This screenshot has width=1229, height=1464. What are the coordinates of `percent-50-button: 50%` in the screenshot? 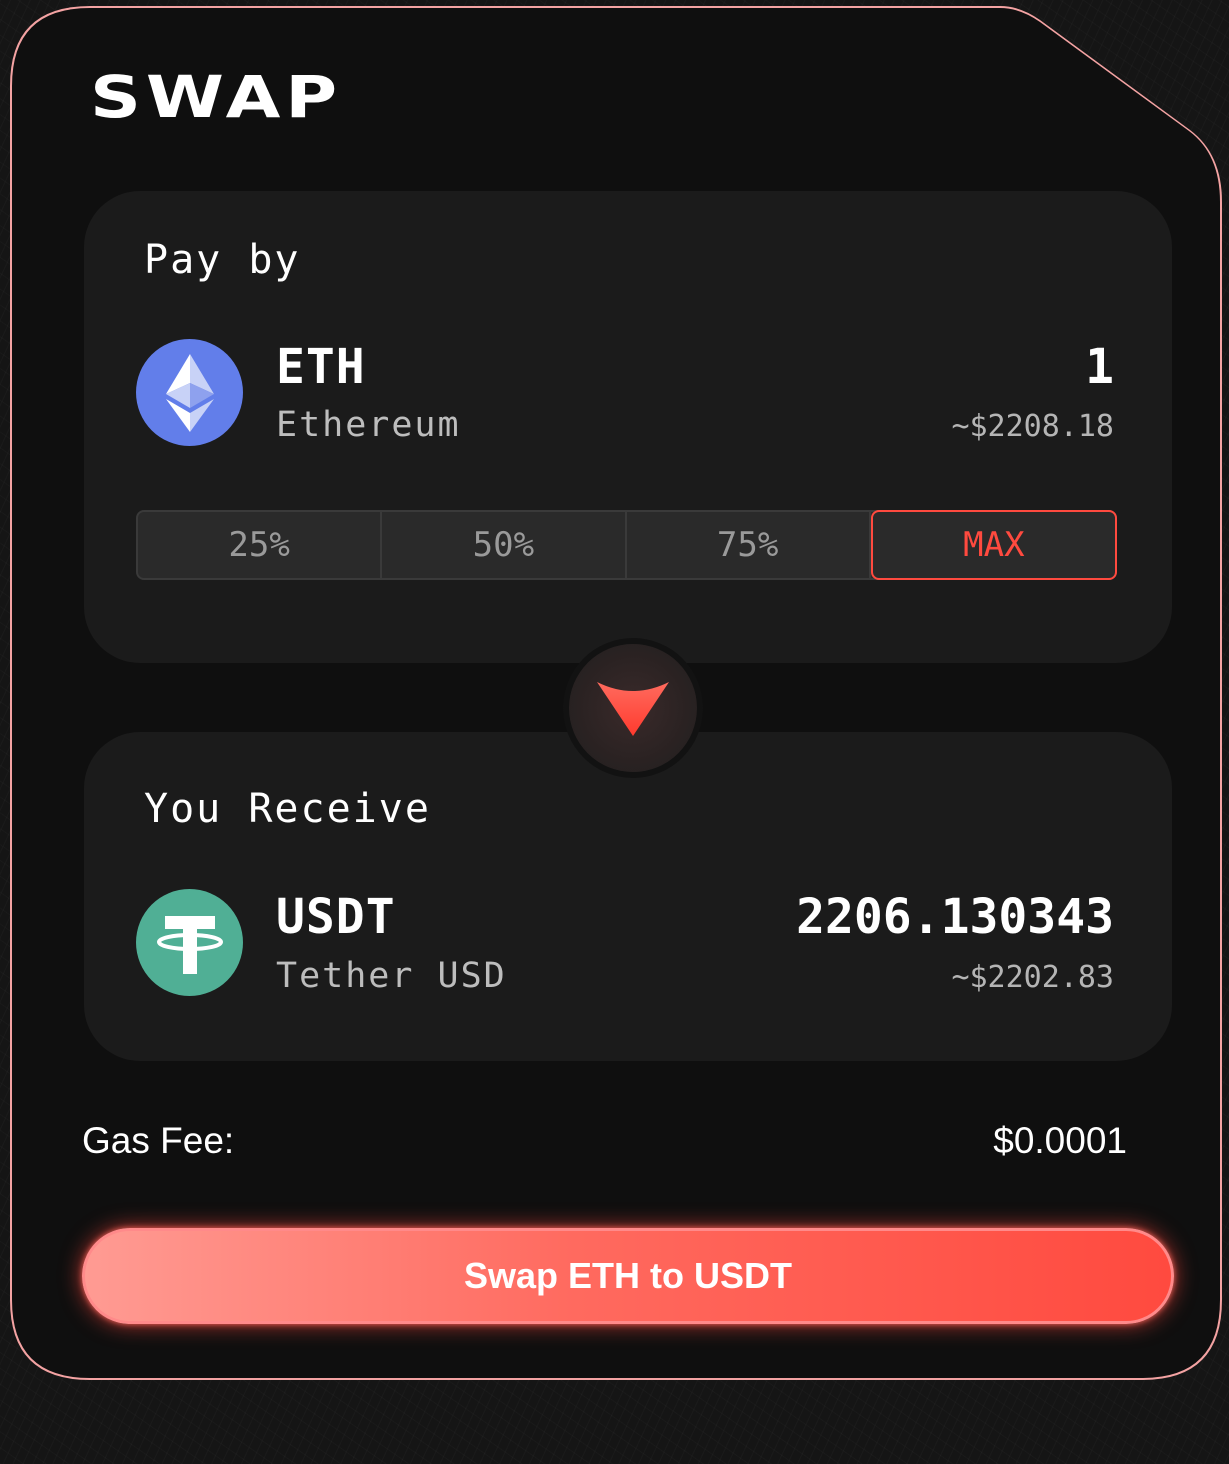 It's located at (504, 545).